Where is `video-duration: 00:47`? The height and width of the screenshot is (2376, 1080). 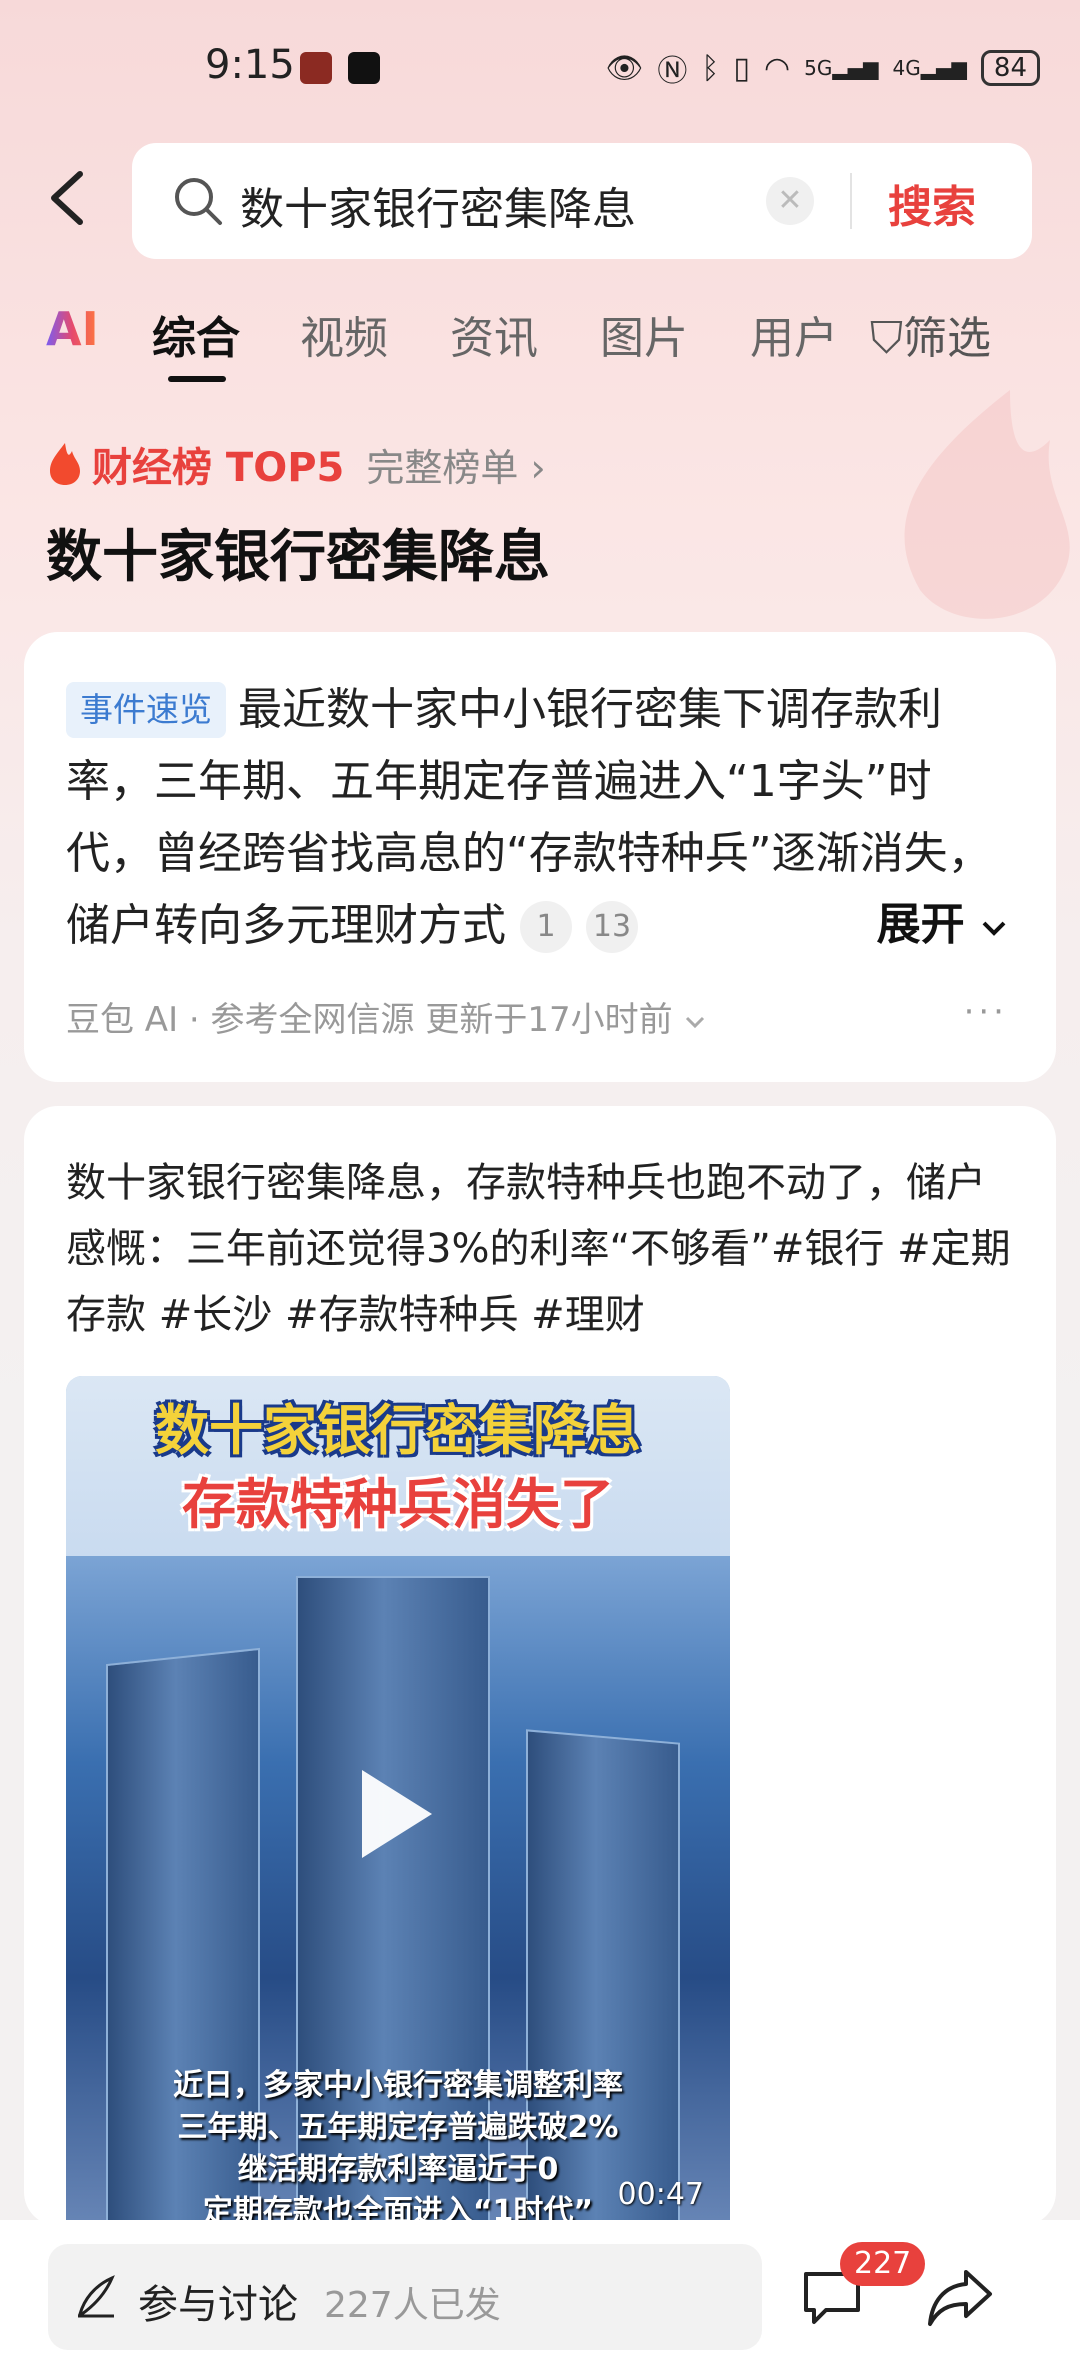
video-duration: 00:47 is located at coordinates (660, 2194).